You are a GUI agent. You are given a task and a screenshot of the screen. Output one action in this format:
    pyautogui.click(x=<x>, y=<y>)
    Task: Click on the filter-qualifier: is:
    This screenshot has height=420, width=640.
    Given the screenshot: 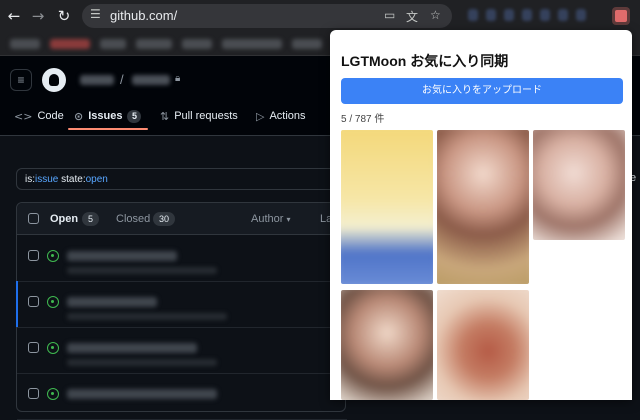 What is the action you would take?
    pyautogui.click(x=30, y=179)
    